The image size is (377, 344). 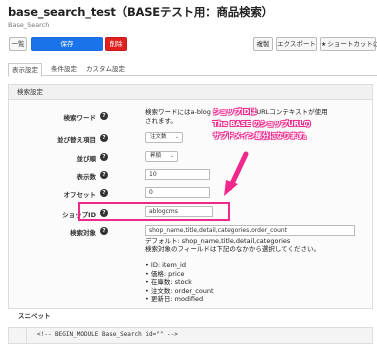 I want to click on search-target-hint: 検索対象のフィールドは下記のなかから選択してください。, so click(x=232, y=249).